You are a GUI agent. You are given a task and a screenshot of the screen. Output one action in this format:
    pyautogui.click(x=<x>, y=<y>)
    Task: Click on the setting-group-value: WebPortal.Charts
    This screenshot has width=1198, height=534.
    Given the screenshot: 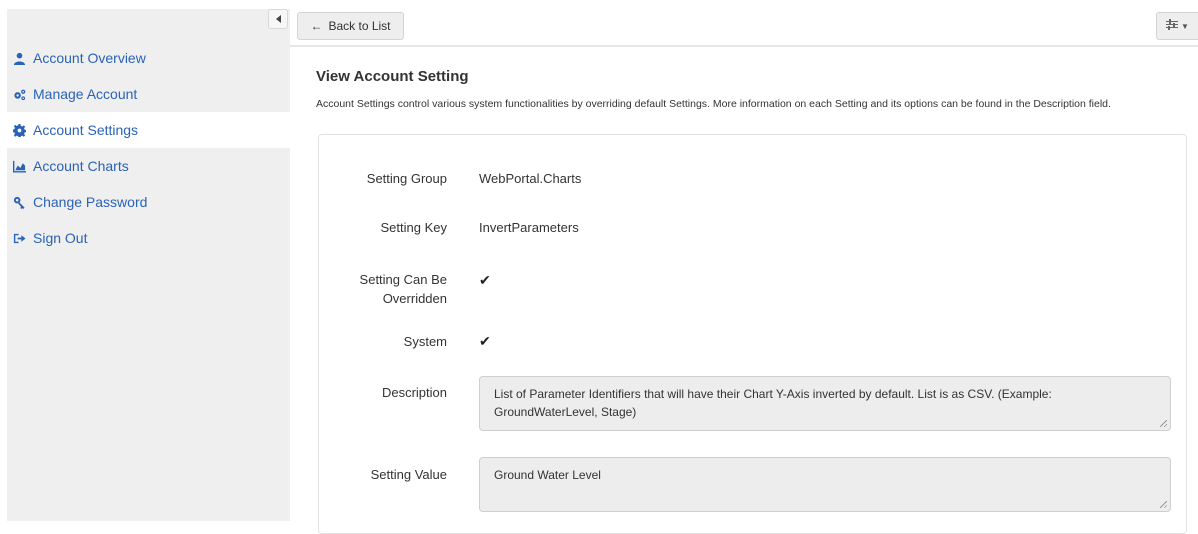 What is the action you would take?
    pyautogui.click(x=530, y=178)
    